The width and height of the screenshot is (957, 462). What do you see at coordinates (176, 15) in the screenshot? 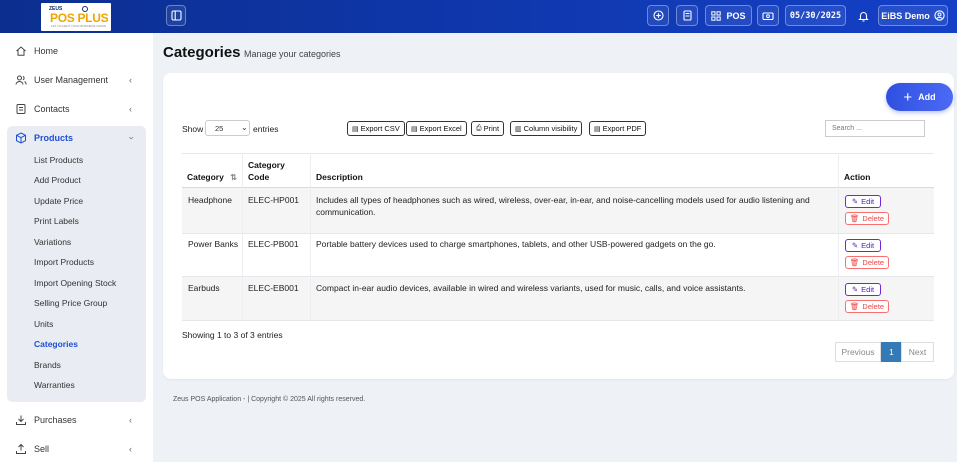
I see `sidebar-toggle-button` at bounding box center [176, 15].